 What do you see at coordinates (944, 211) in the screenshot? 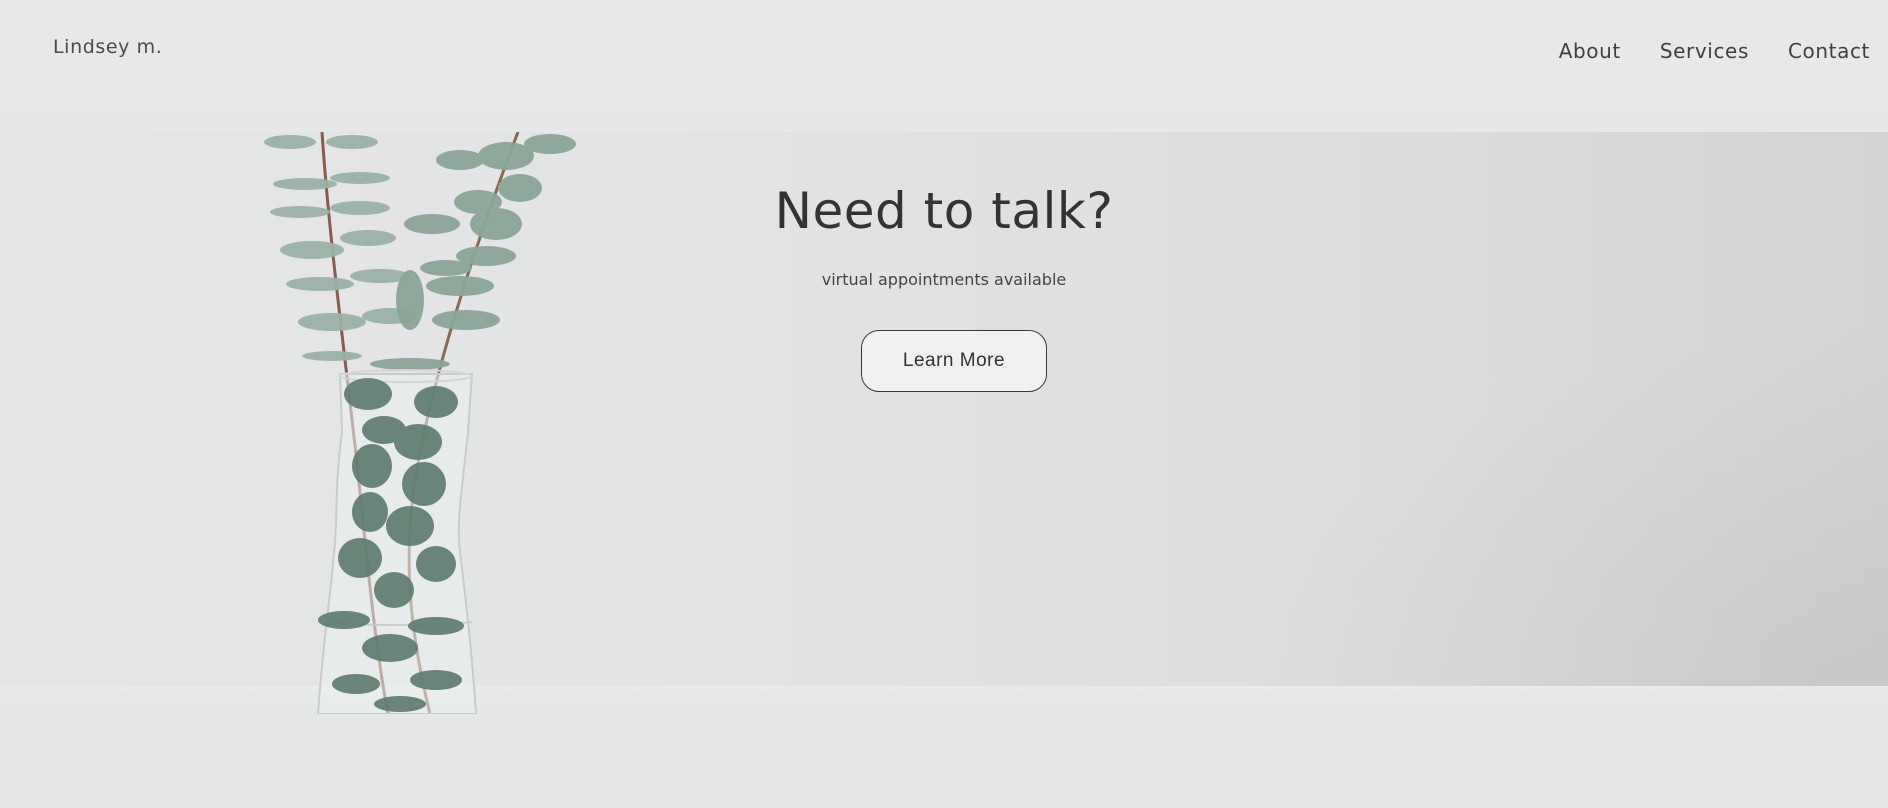
I see `hero-title: Need to talk?` at bounding box center [944, 211].